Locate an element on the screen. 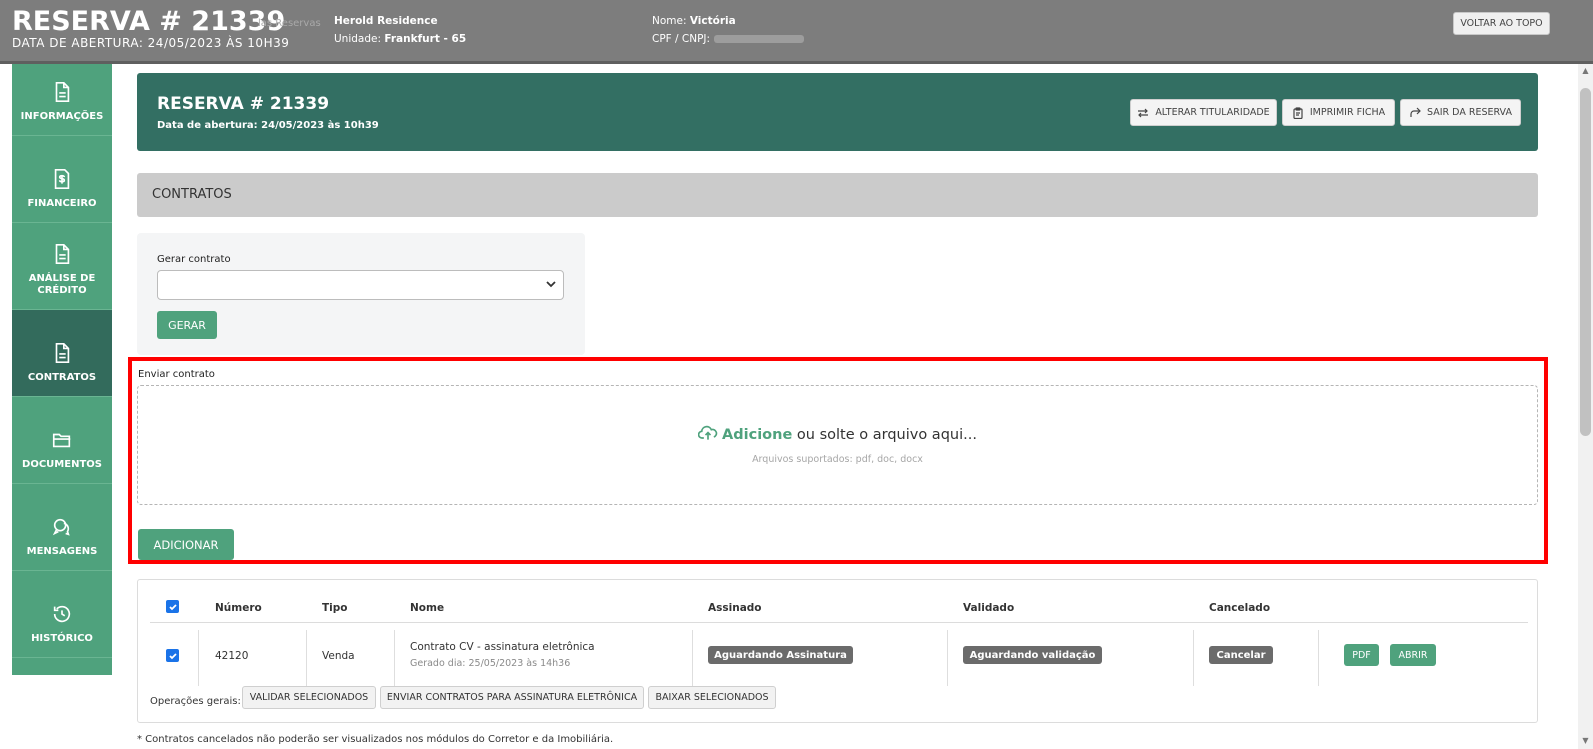  sidebar-item-label: ANÁLISE DE CRÉDITO is located at coordinates (62, 284).